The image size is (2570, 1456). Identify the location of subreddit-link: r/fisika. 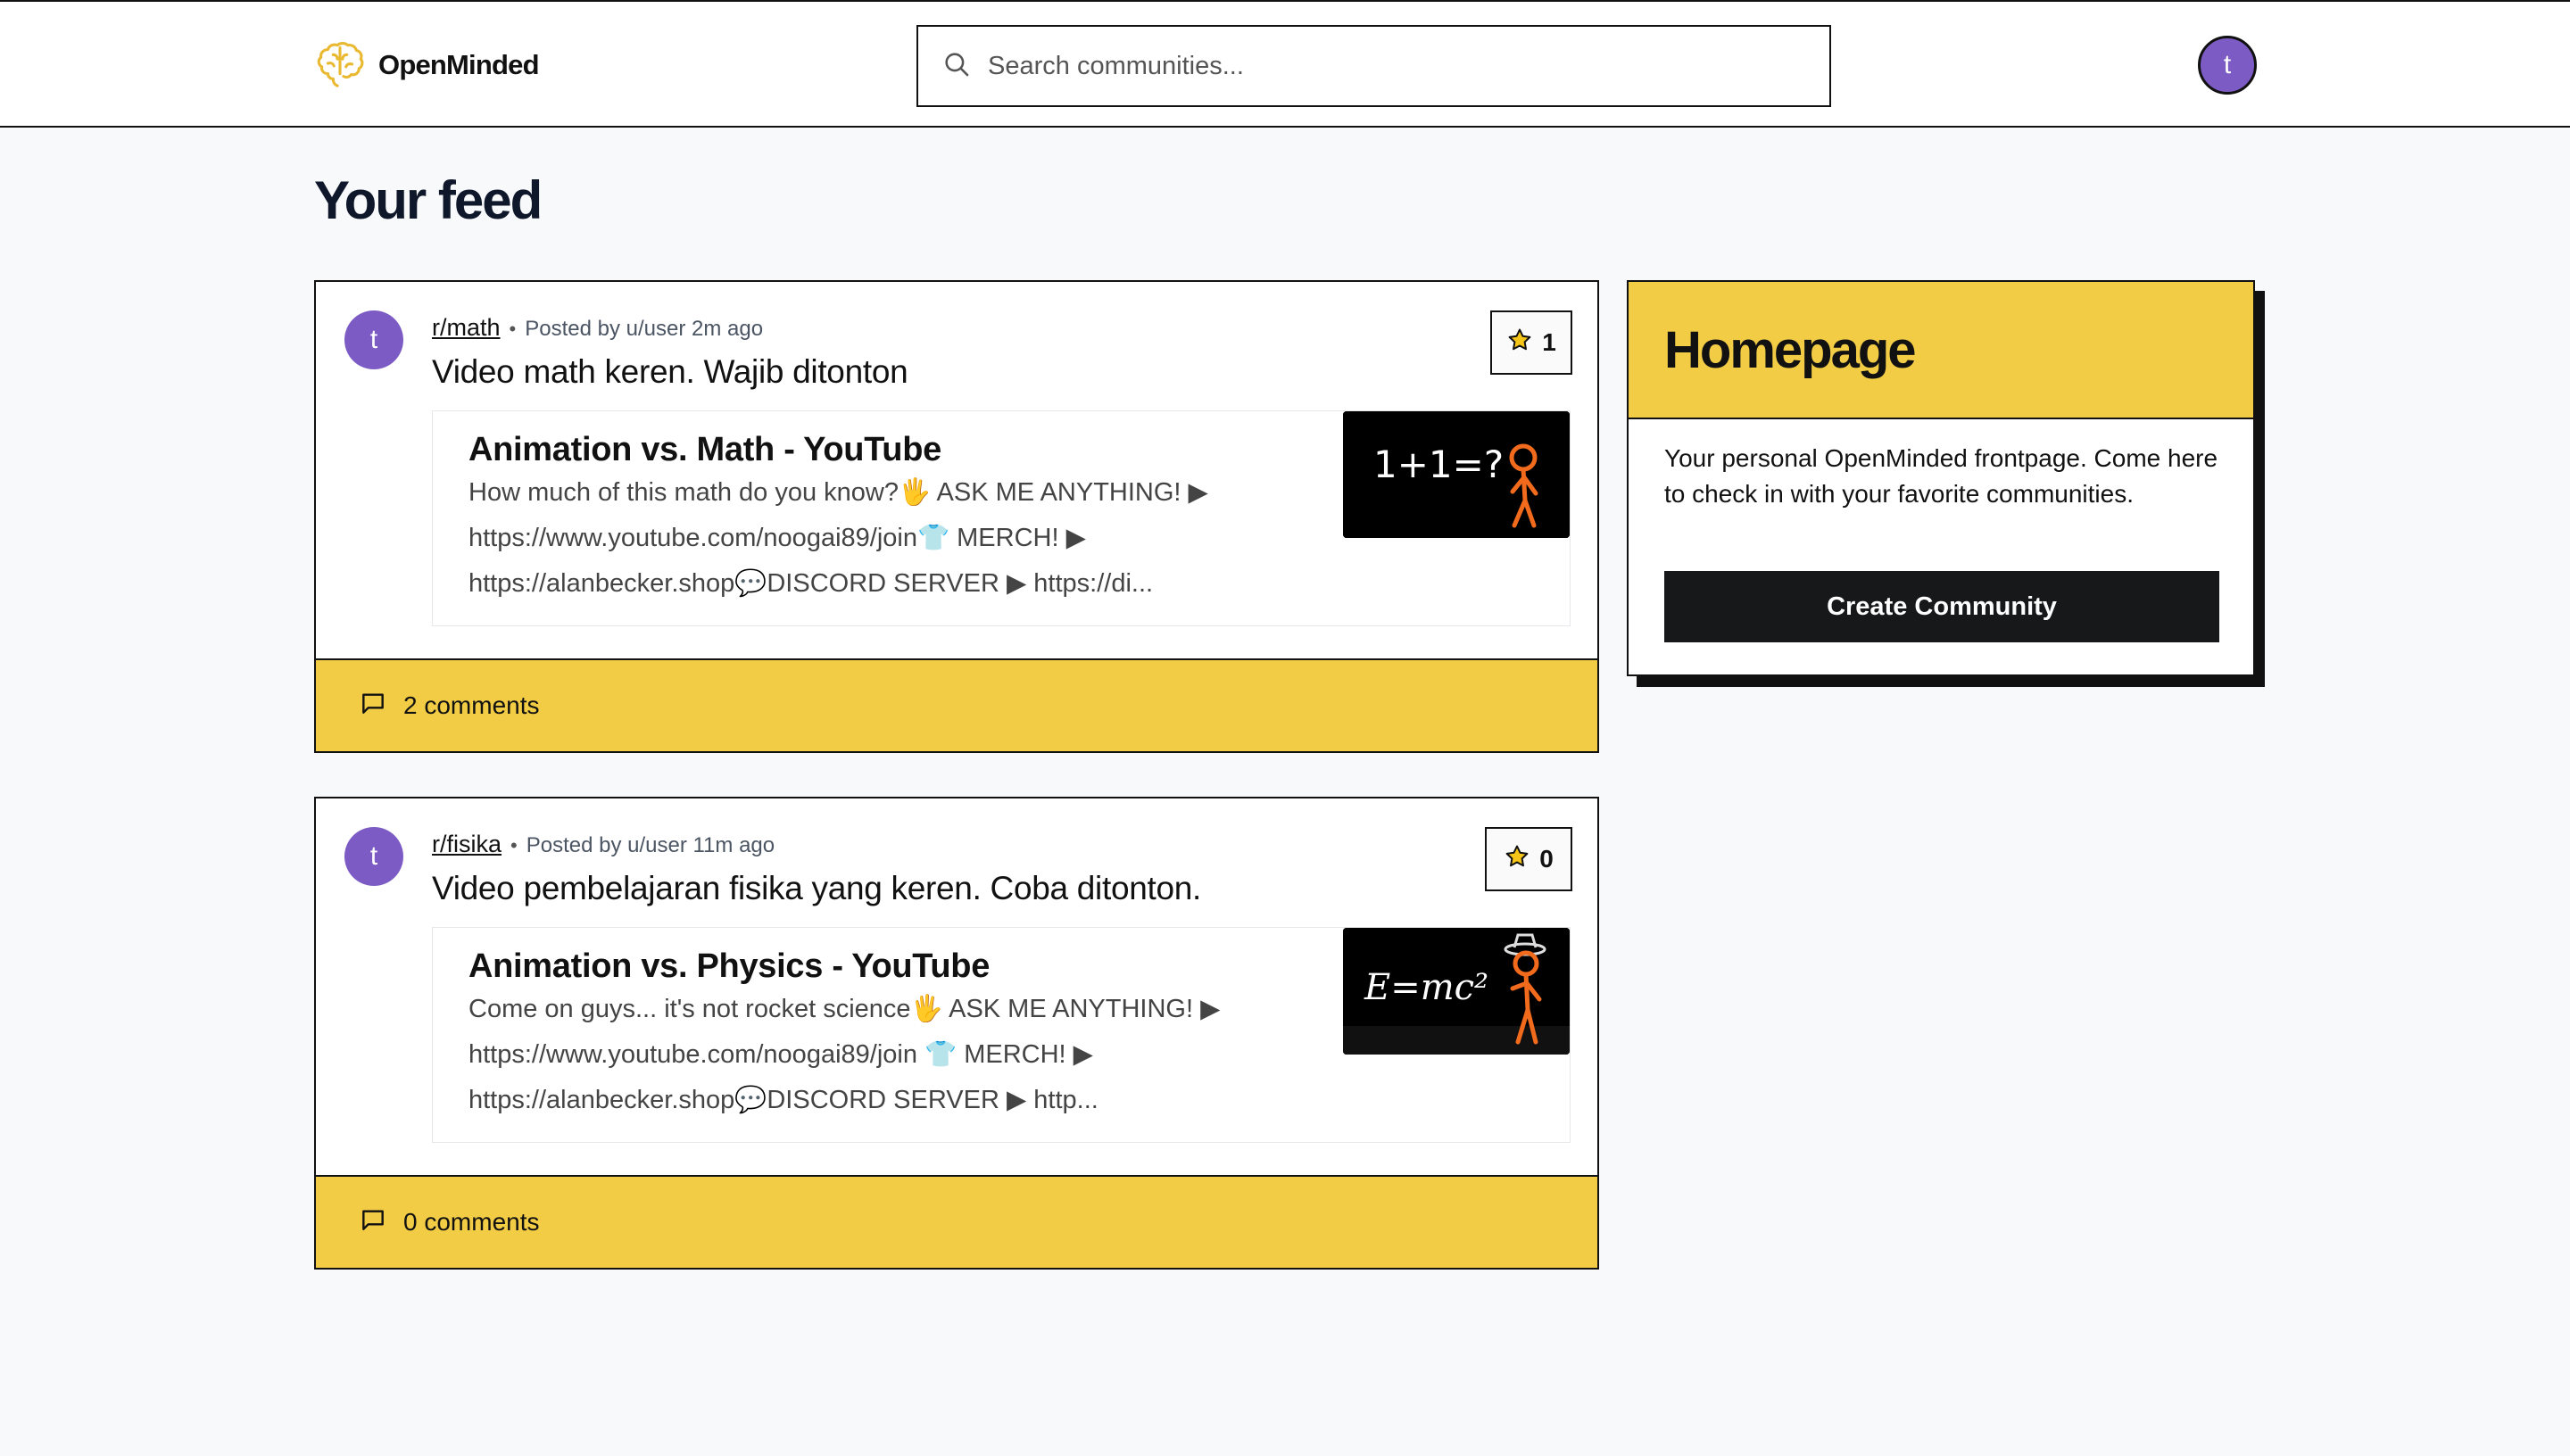
(467, 845).